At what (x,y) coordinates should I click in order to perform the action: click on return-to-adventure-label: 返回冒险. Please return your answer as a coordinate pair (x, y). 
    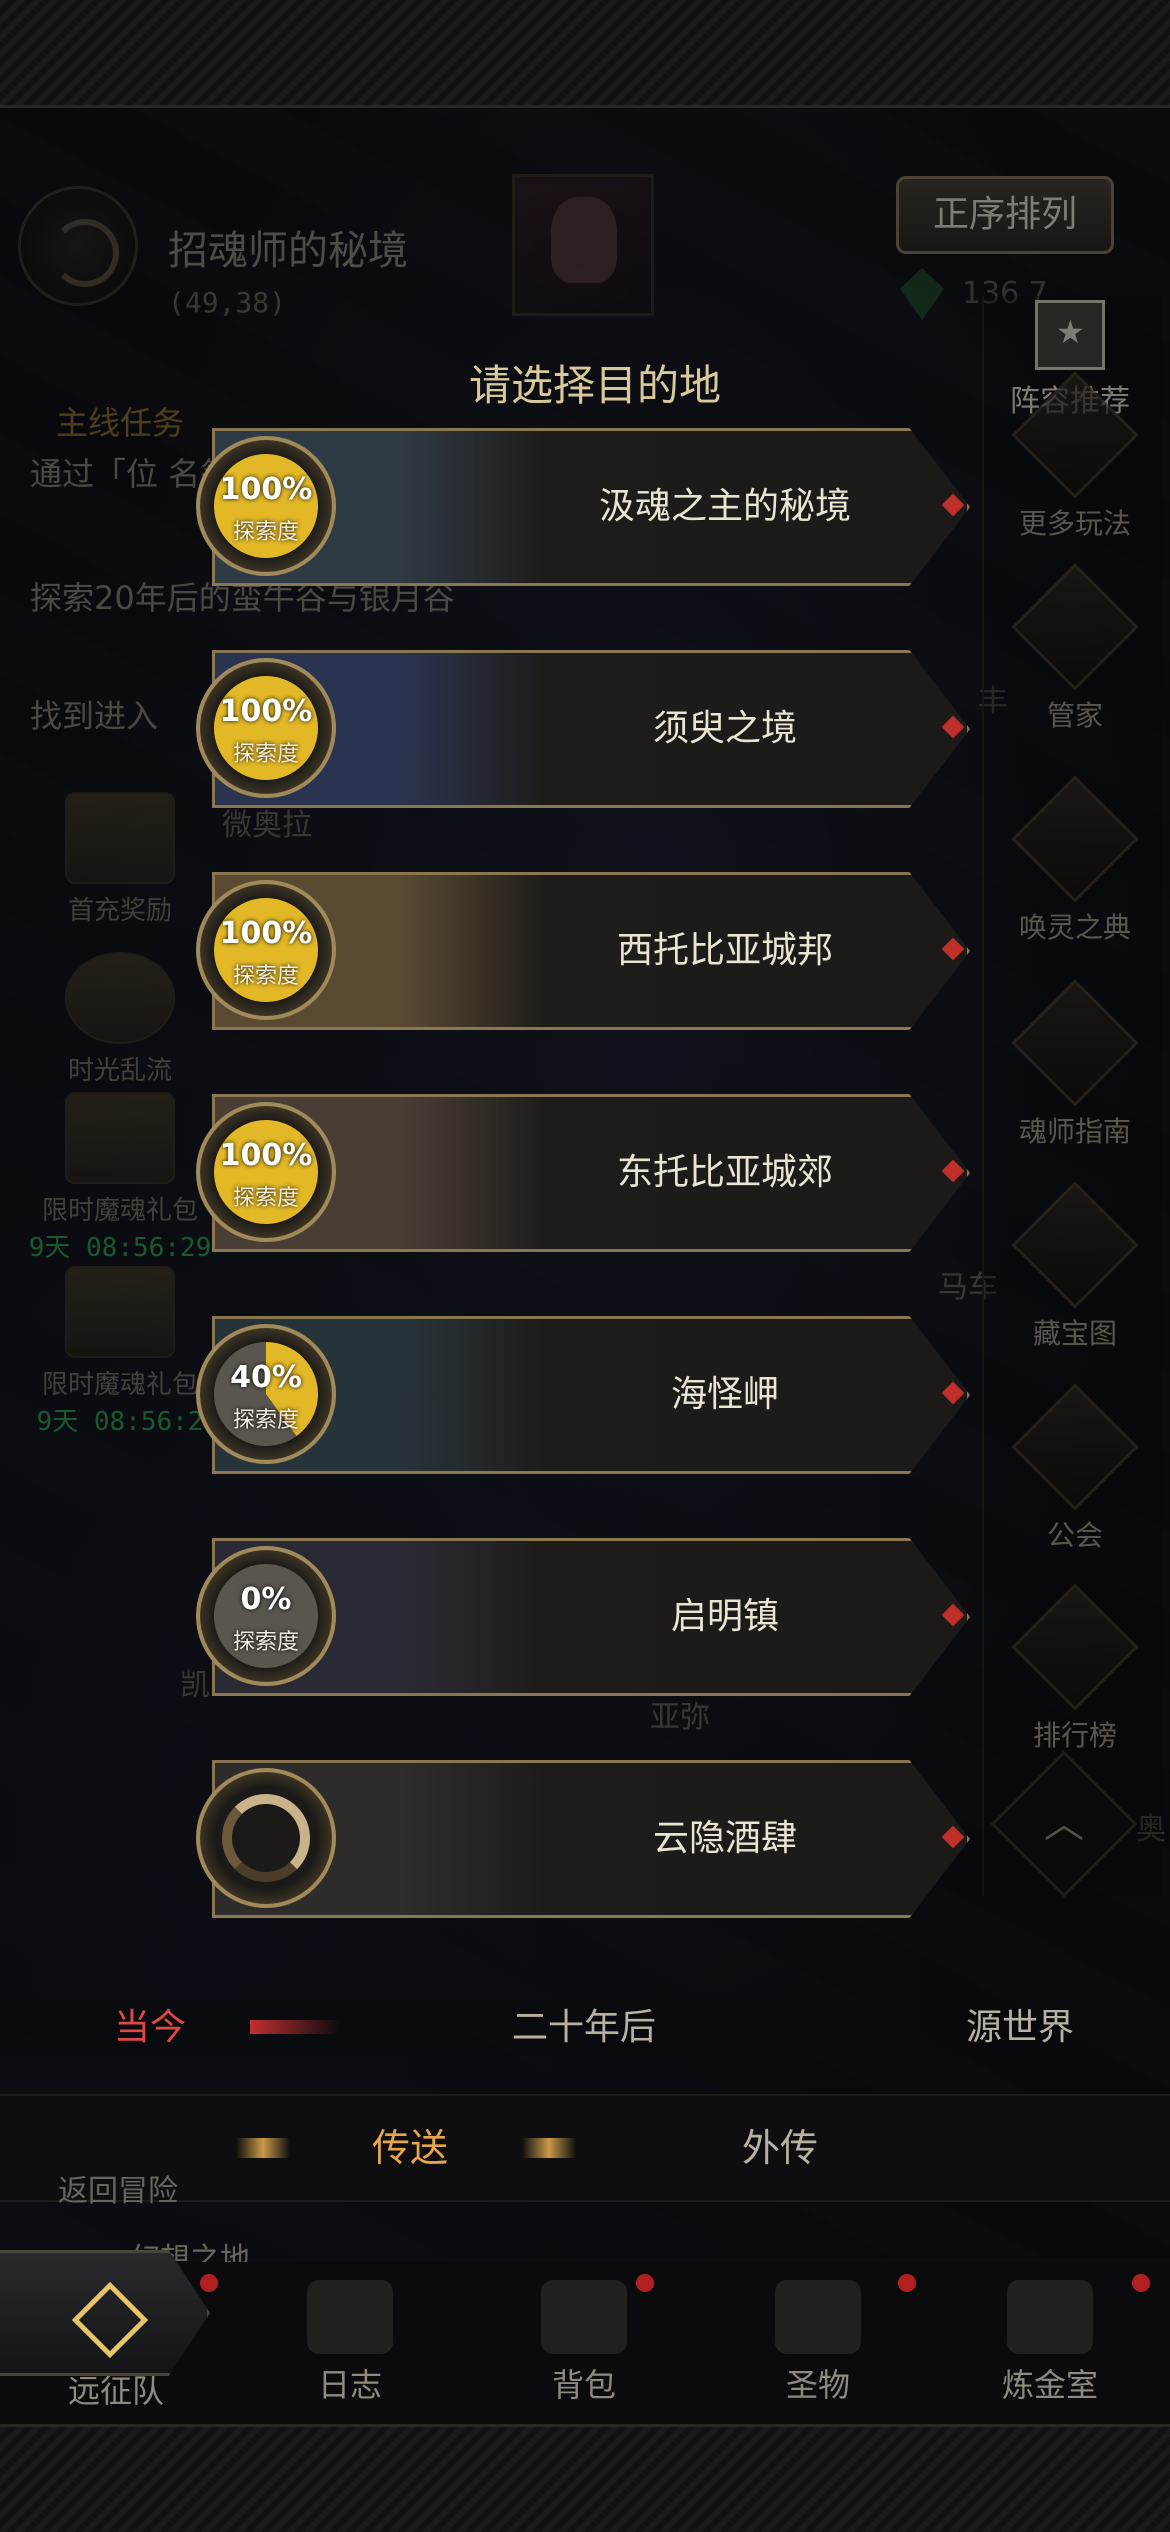
    Looking at the image, I should click on (118, 2188).